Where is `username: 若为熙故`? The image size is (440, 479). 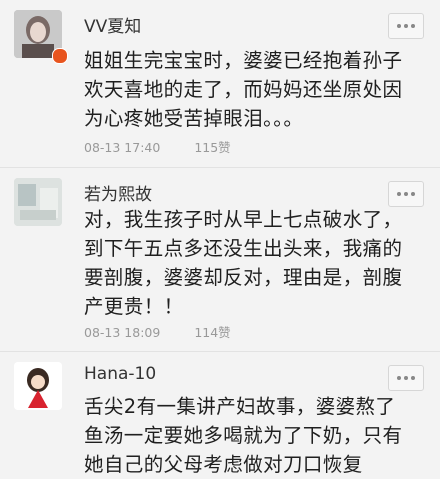
username: 若为熙故 is located at coordinates (118, 192).